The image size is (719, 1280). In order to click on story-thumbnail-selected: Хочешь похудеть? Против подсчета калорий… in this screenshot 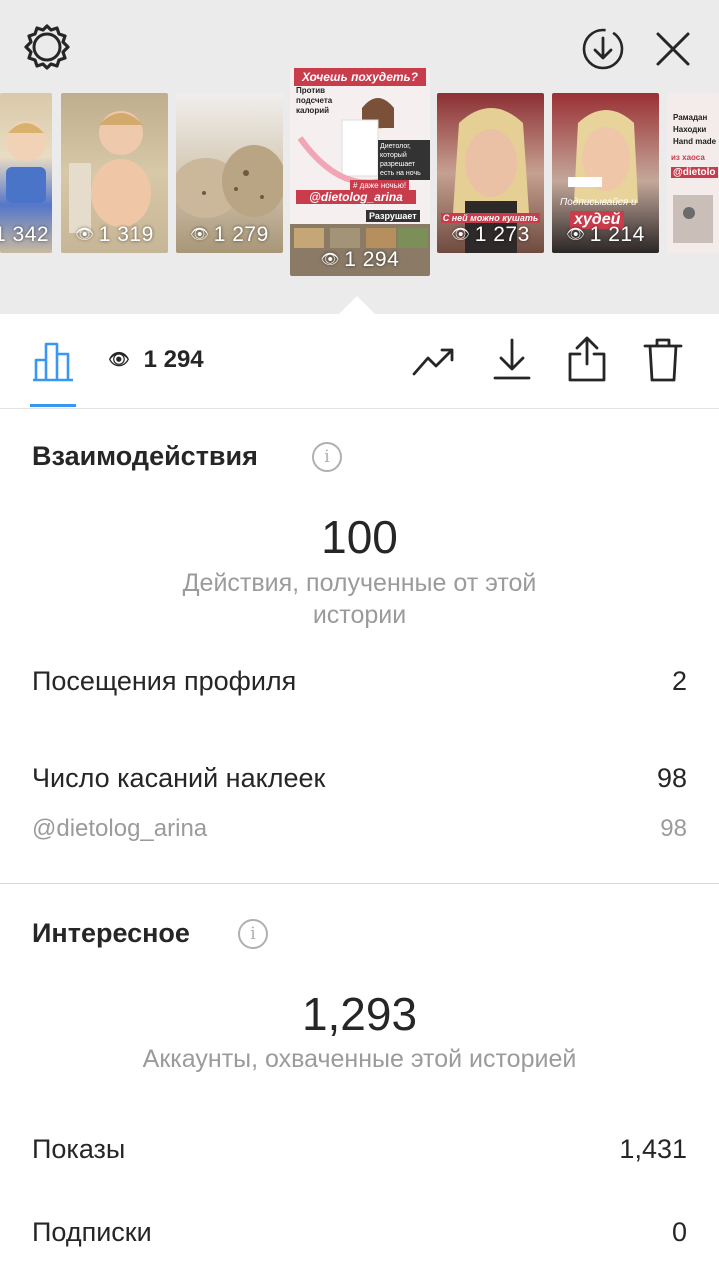, I will do `click(360, 172)`.